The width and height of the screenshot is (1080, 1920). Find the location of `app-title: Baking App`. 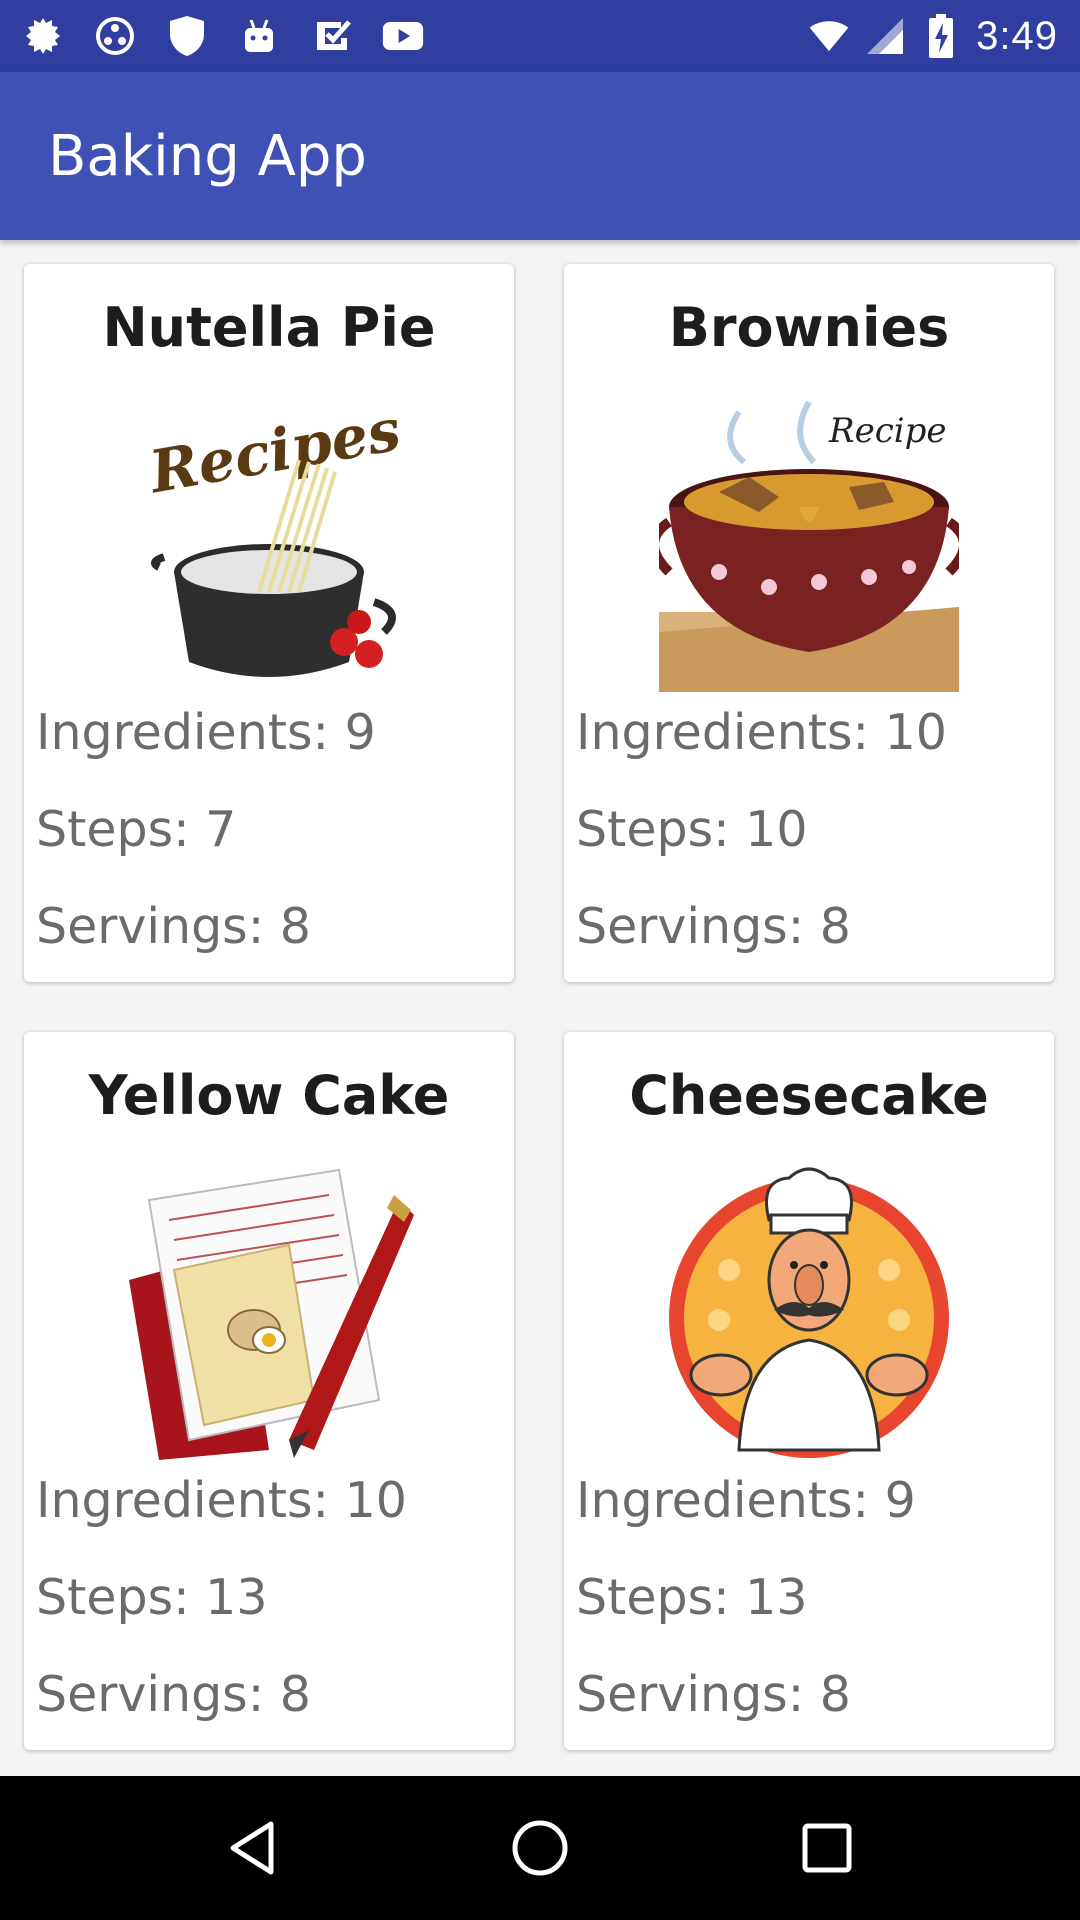

app-title: Baking App is located at coordinates (207, 156).